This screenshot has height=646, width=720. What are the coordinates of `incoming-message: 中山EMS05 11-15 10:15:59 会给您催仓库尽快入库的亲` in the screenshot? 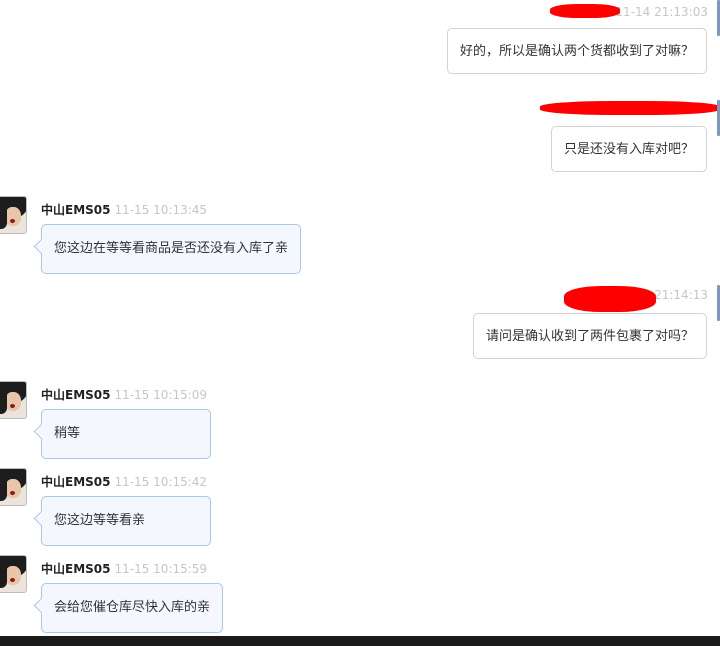 It's located at (200, 595).